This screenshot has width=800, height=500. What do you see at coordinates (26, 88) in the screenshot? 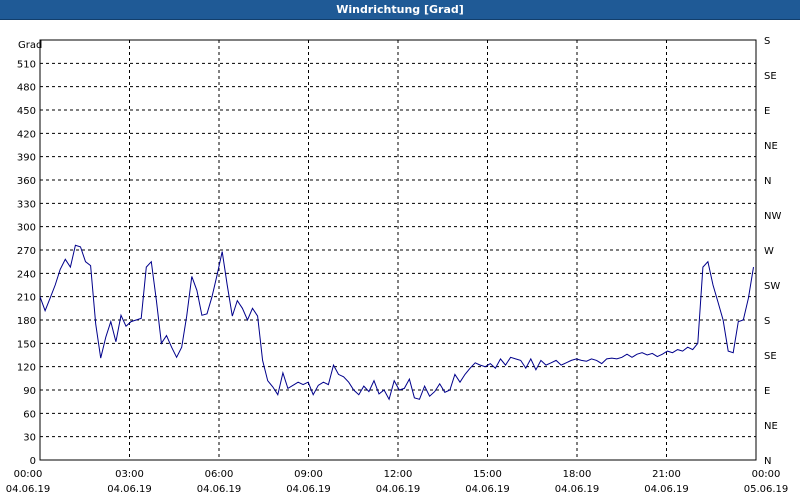
I see `y-tick-label: 480` at bounding box center [26, 88].